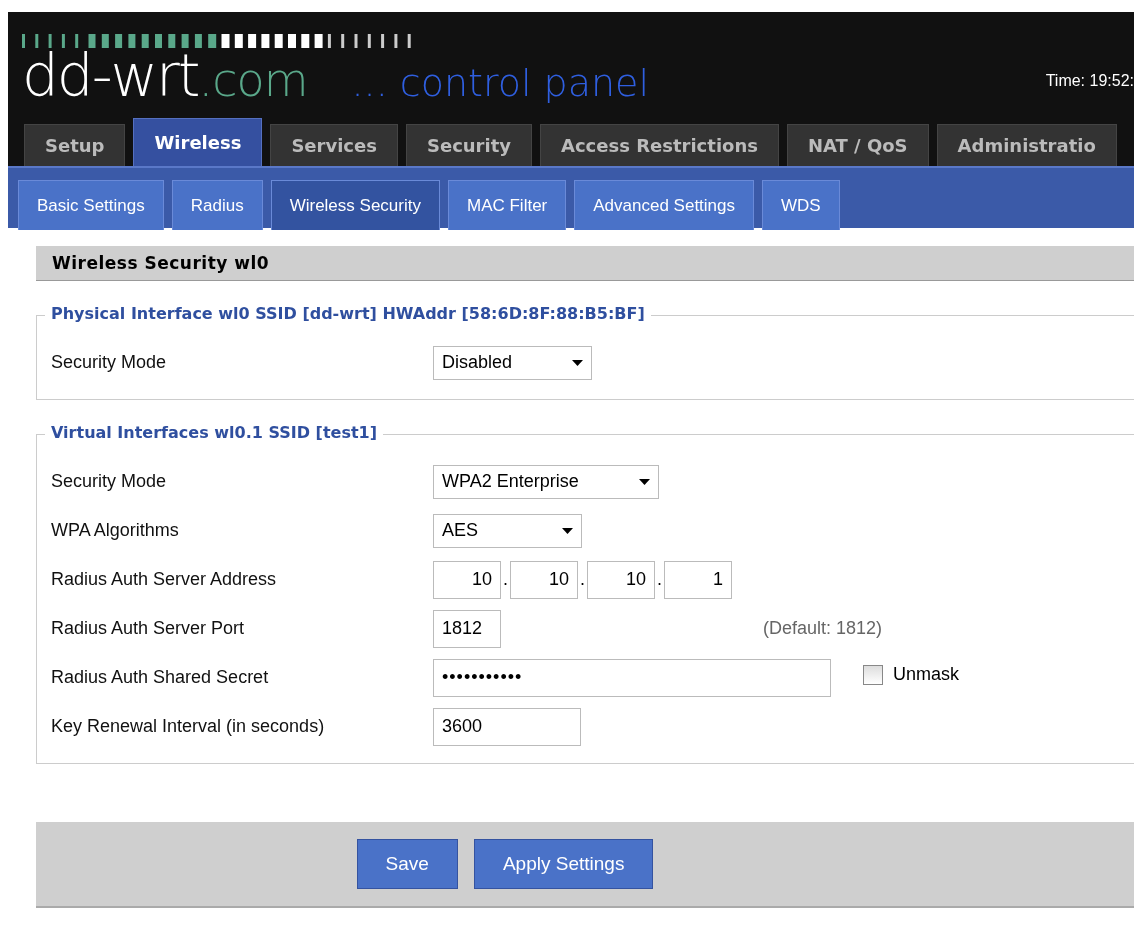  Describe the element at coordinates (334, 145) in the screenshot. I see `nav-tab: Services` at that location.